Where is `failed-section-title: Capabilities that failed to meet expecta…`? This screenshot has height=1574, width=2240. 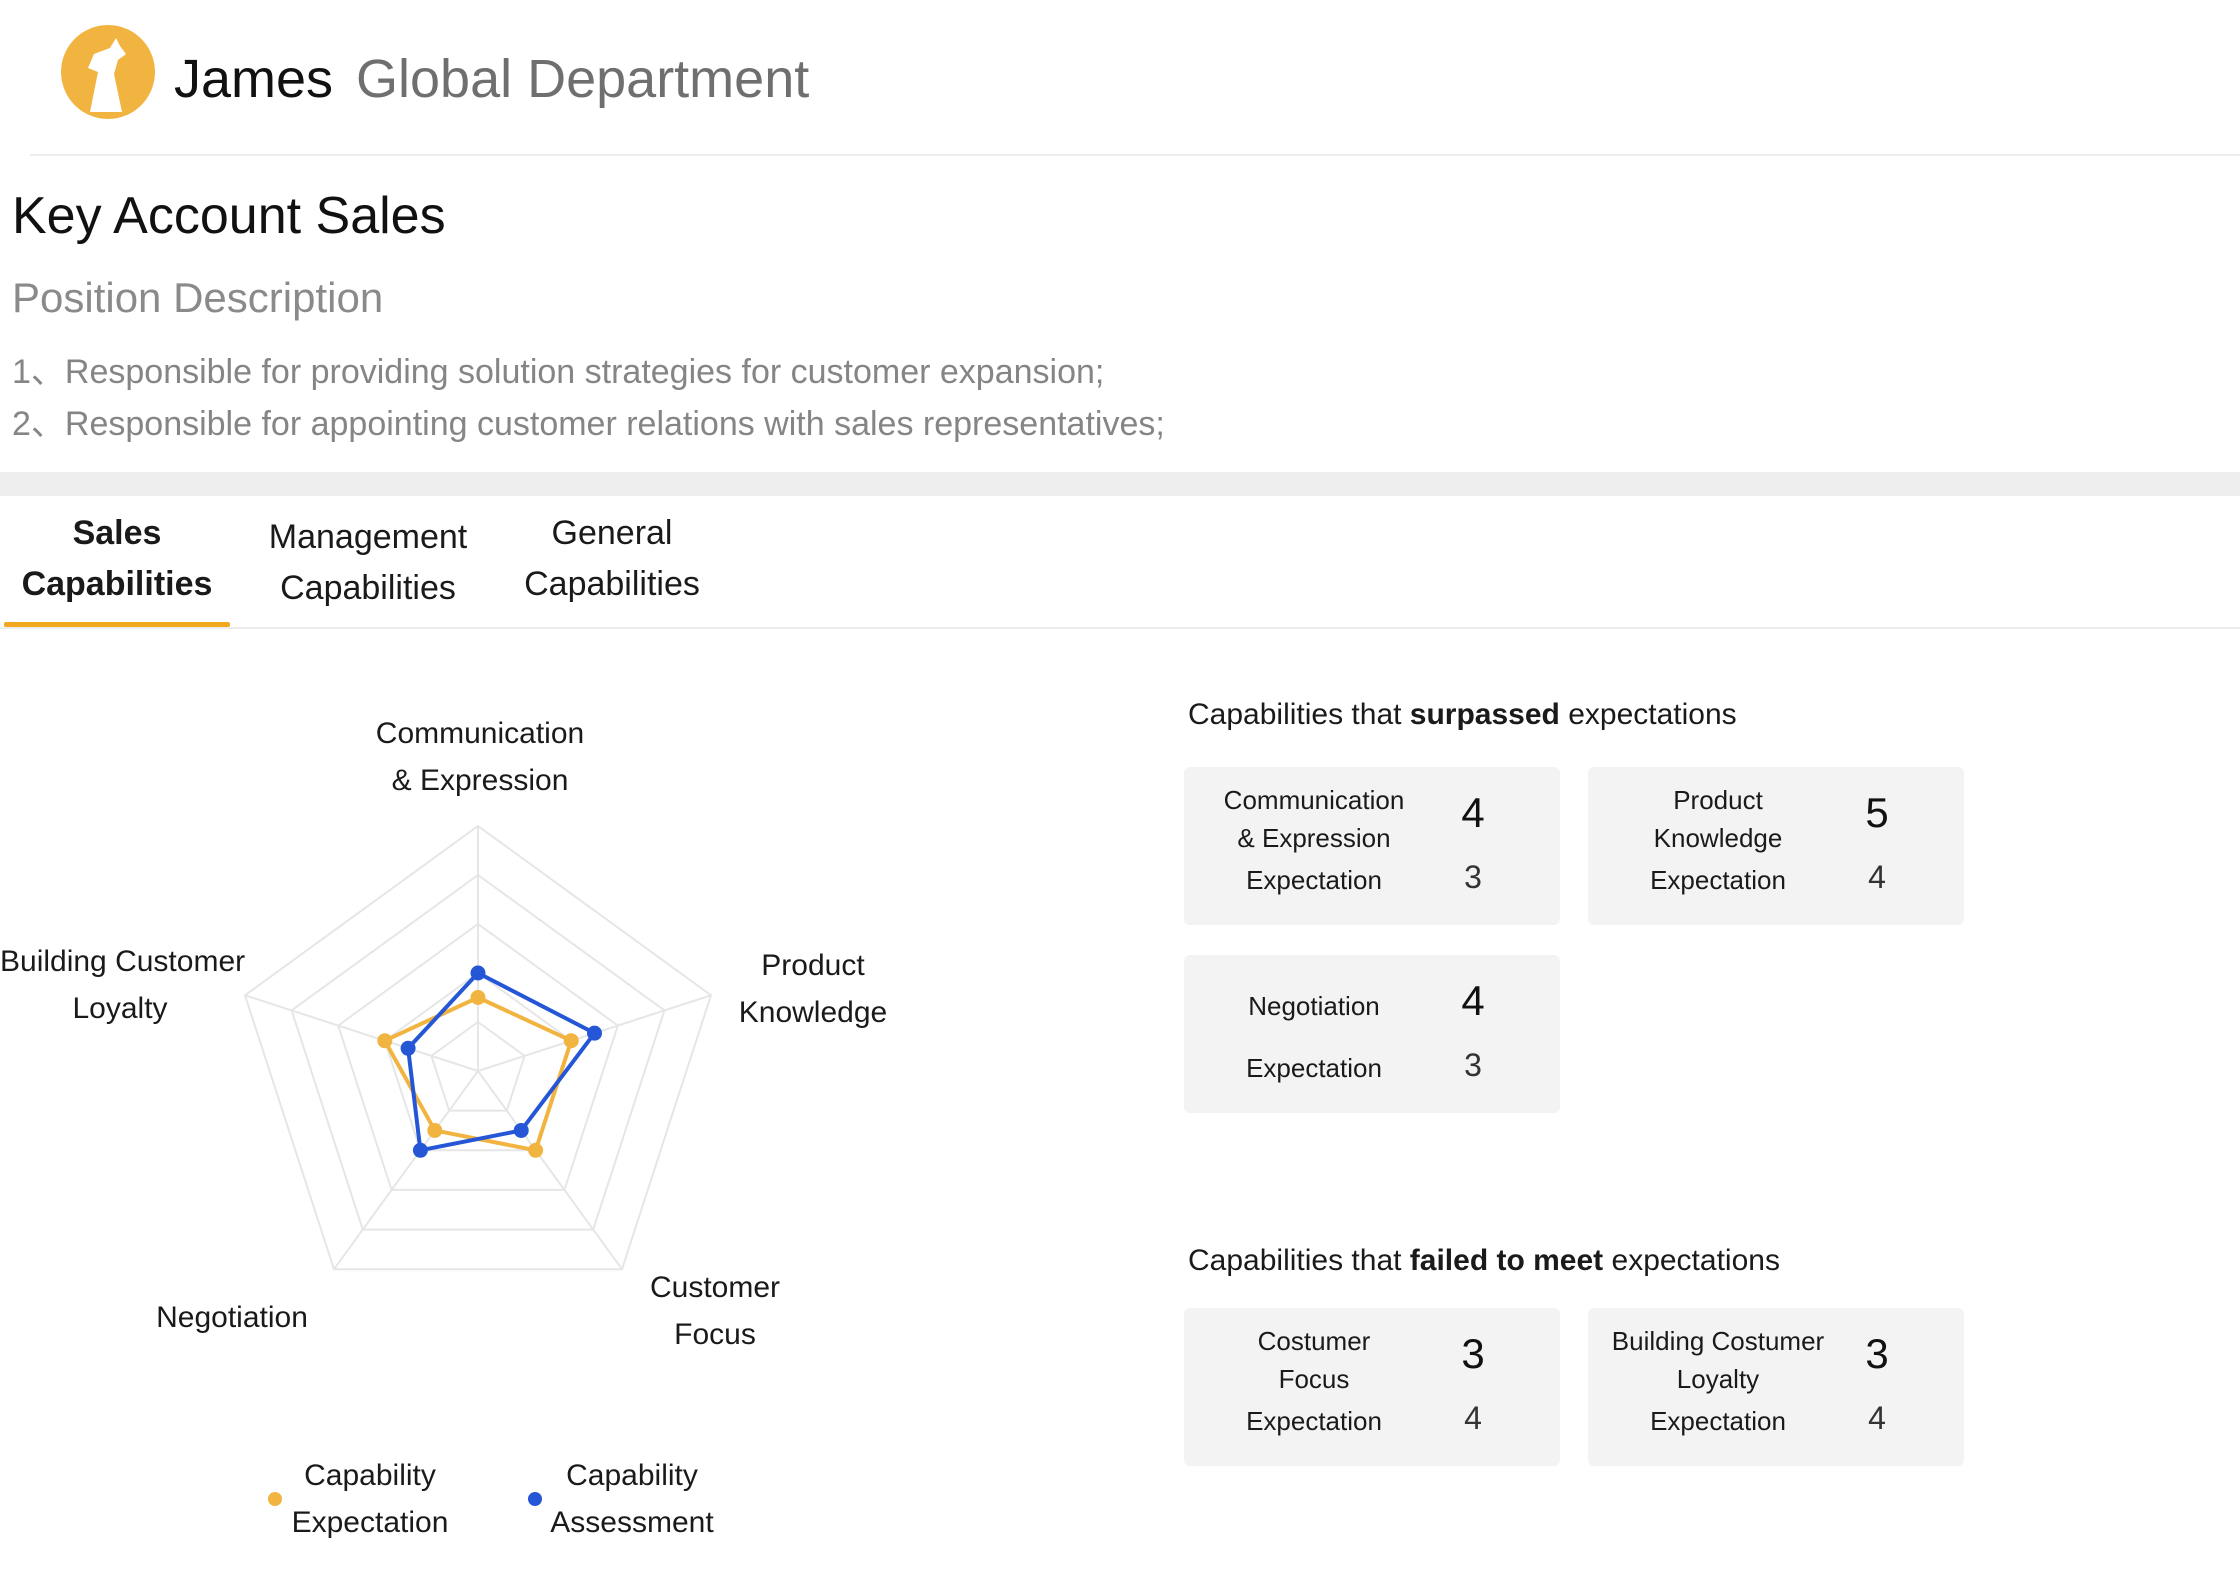
failed-section-title: Capabilities that failed to meet expecta… is located at coordinates (1484, 1261).